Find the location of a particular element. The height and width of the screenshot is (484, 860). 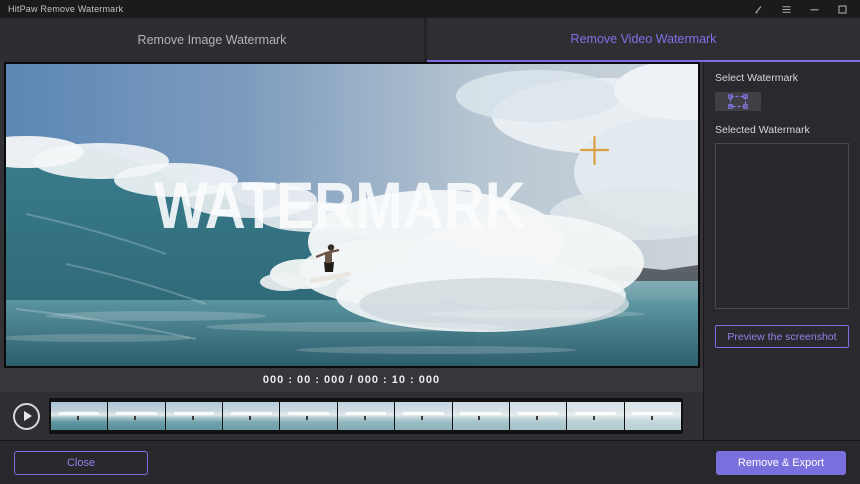

tab-remove-image-watermark: Remove Image Watermark is located at coordinates (213, 40).